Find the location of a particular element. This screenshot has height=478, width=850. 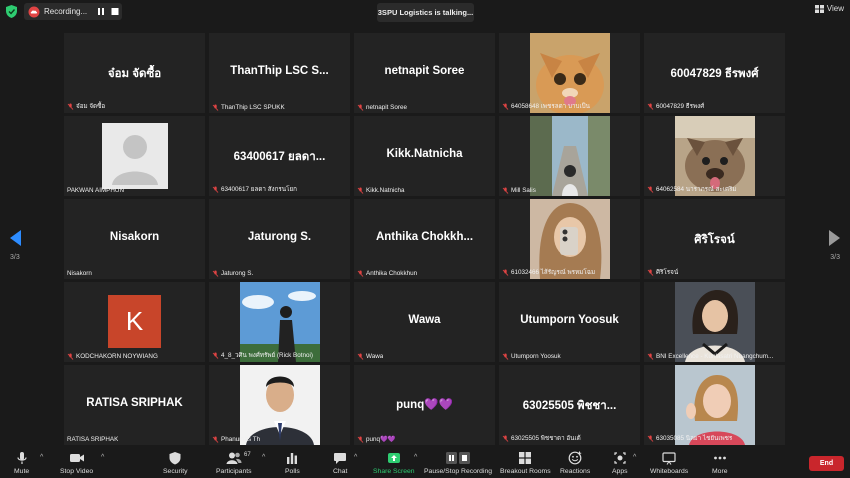

mute-options-caret: ^ is located at coordinates (41, 457).